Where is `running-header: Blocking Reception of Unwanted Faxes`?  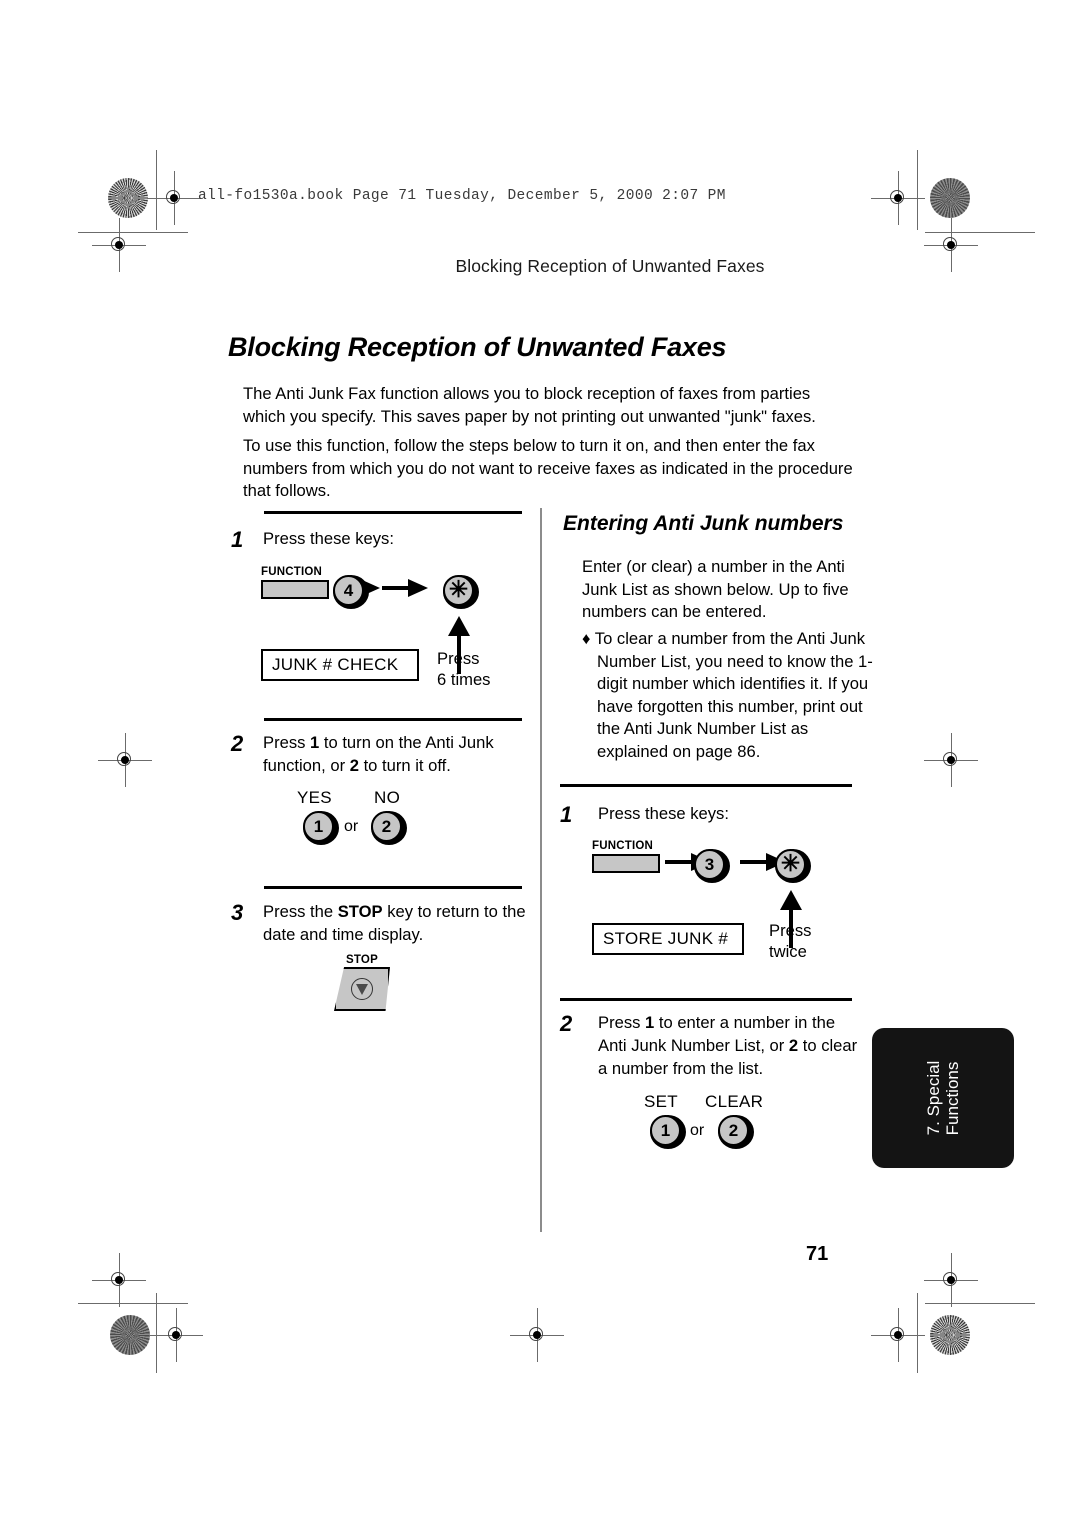 running-header: Blocking Reception of Unwanted Faxes is located at coordinates (540, 266).